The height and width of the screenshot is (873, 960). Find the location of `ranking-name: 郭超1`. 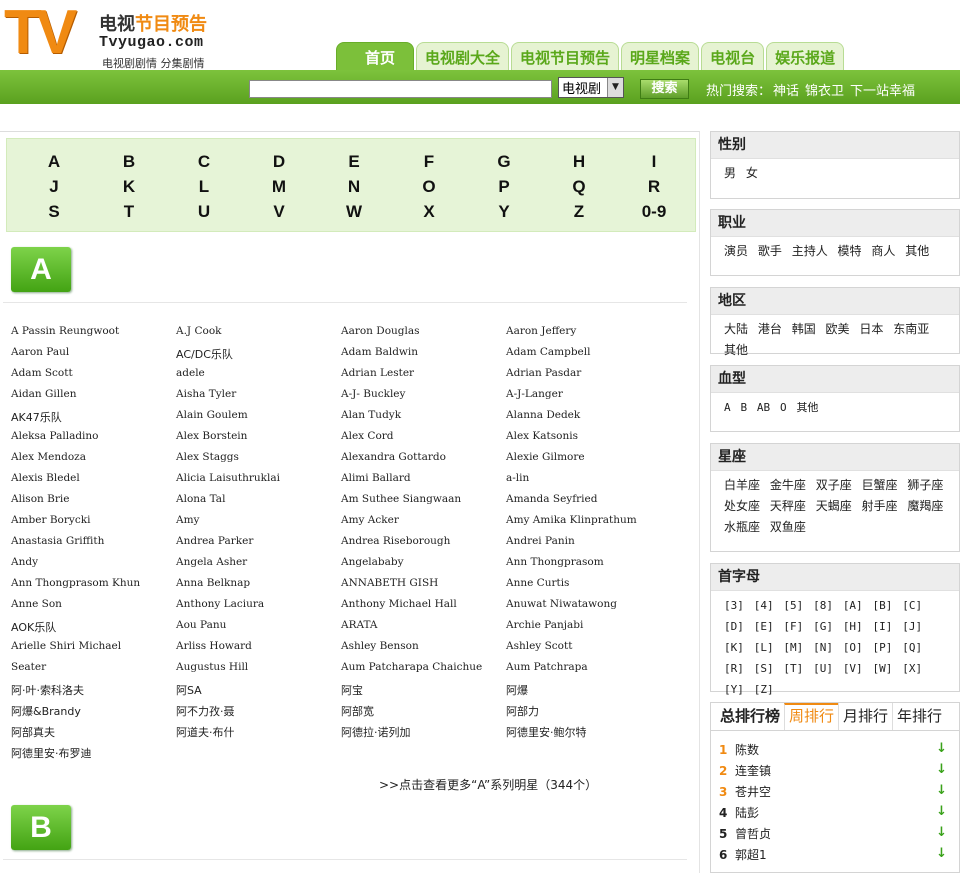

ranking-name: 郭超1 is located at coordinates (751, 855).